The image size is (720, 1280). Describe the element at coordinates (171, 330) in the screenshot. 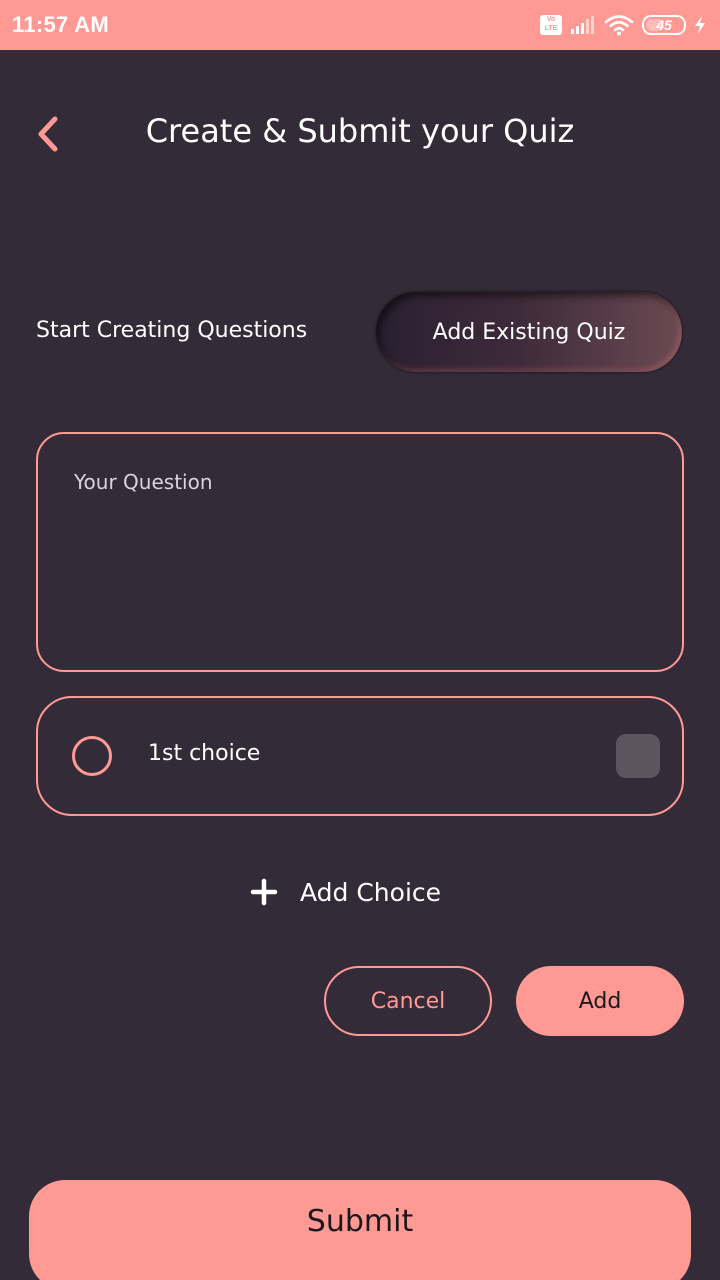

I see `start-creating-tab: Start Creating Questions` at that location.